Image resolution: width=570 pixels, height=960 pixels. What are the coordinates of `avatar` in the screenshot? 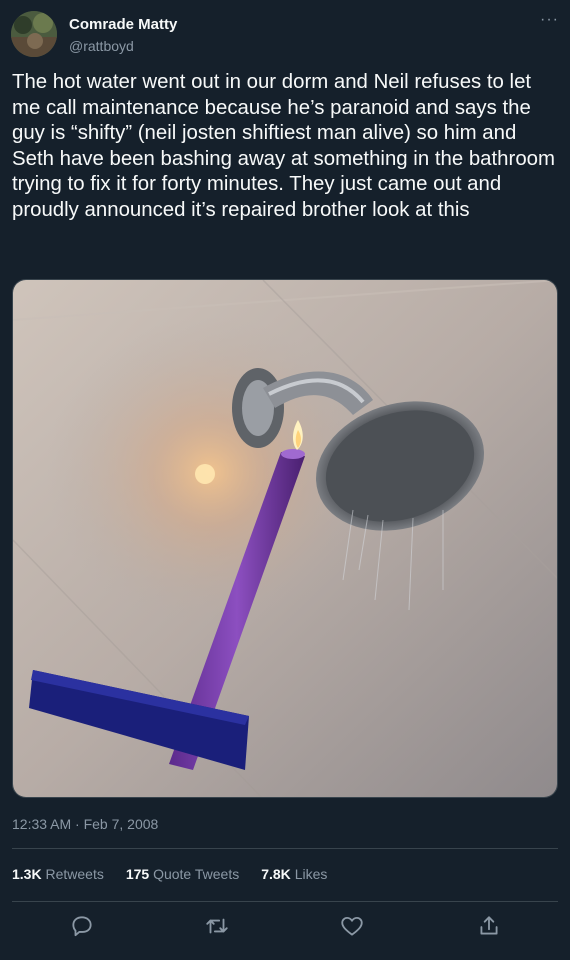 It's located at (34, 34).